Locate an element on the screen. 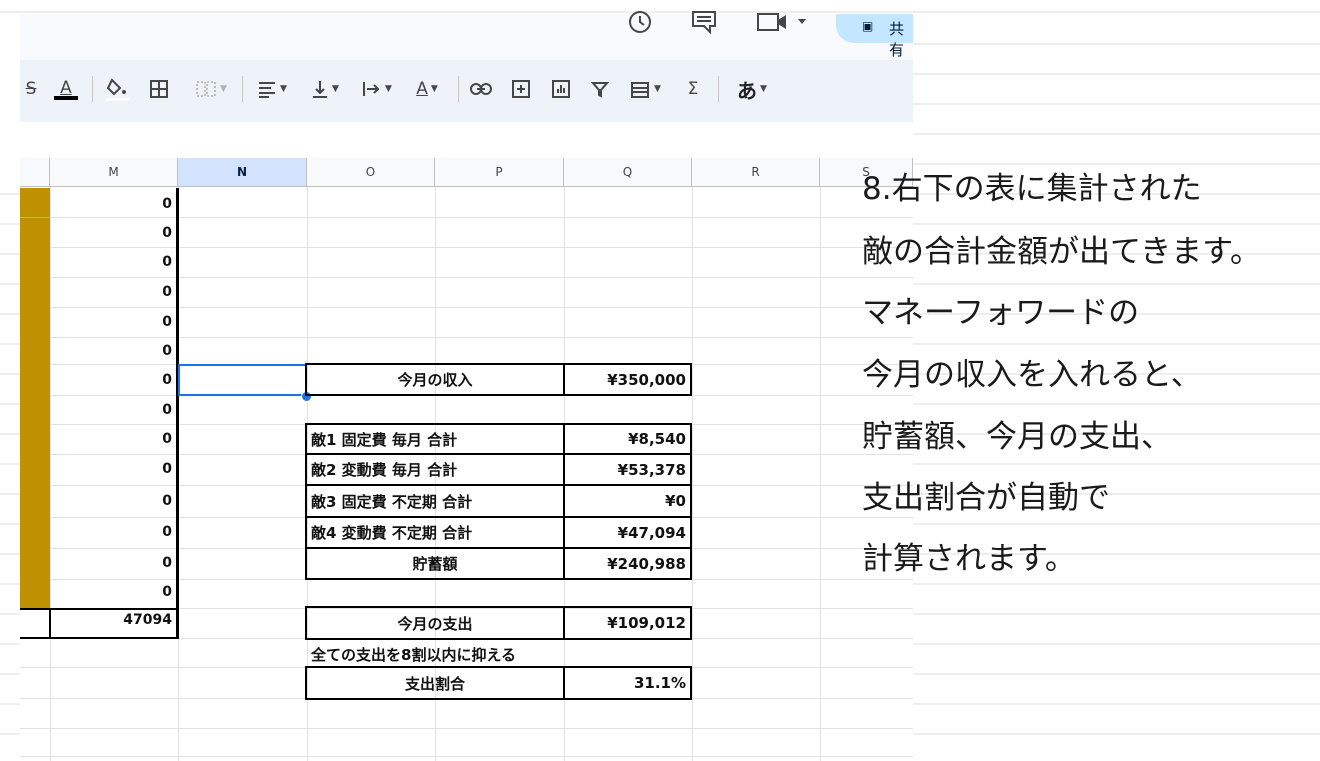 The image size is (1320, 761). enemy3-label-cell: 敵3 固定費 不定期 合計 is located at coordinates (435, 501).